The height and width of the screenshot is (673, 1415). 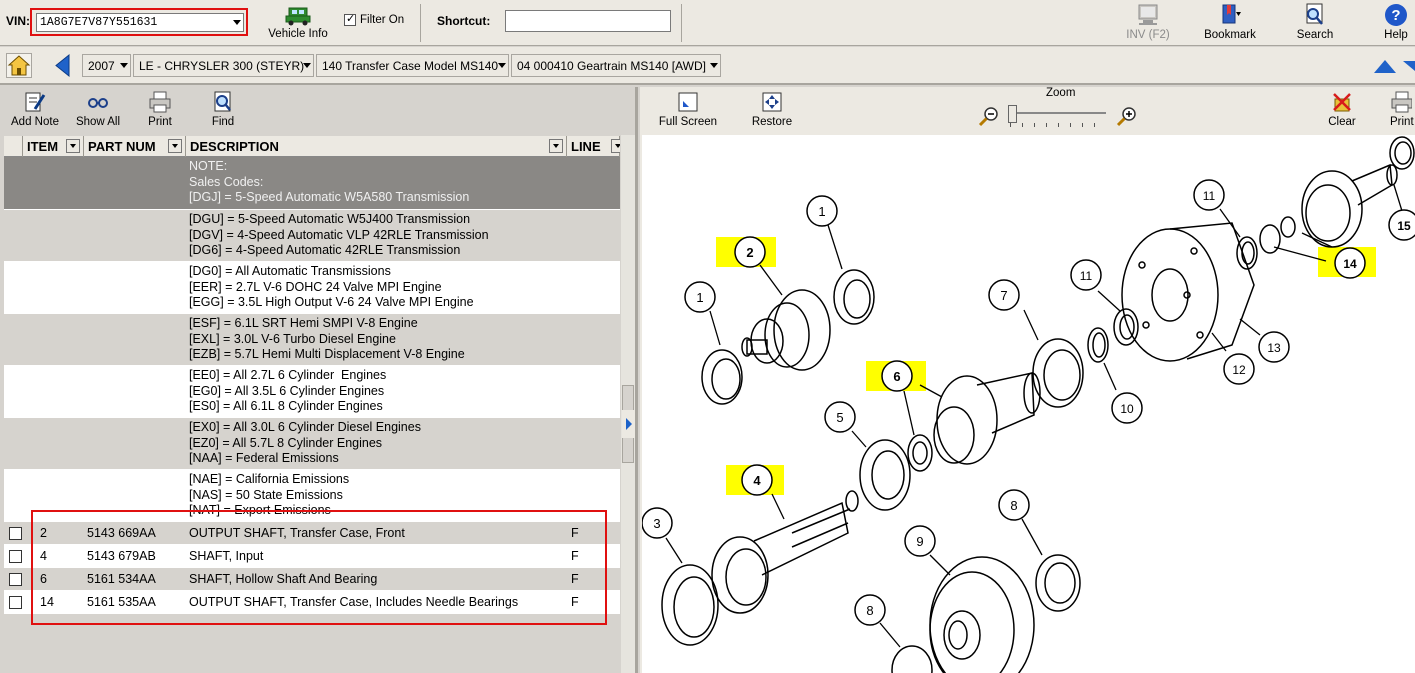 What do you see at coordinates (1401, 225) in the screenshot?
I see `callout-15: 15` at bounding box center [1401, 225].